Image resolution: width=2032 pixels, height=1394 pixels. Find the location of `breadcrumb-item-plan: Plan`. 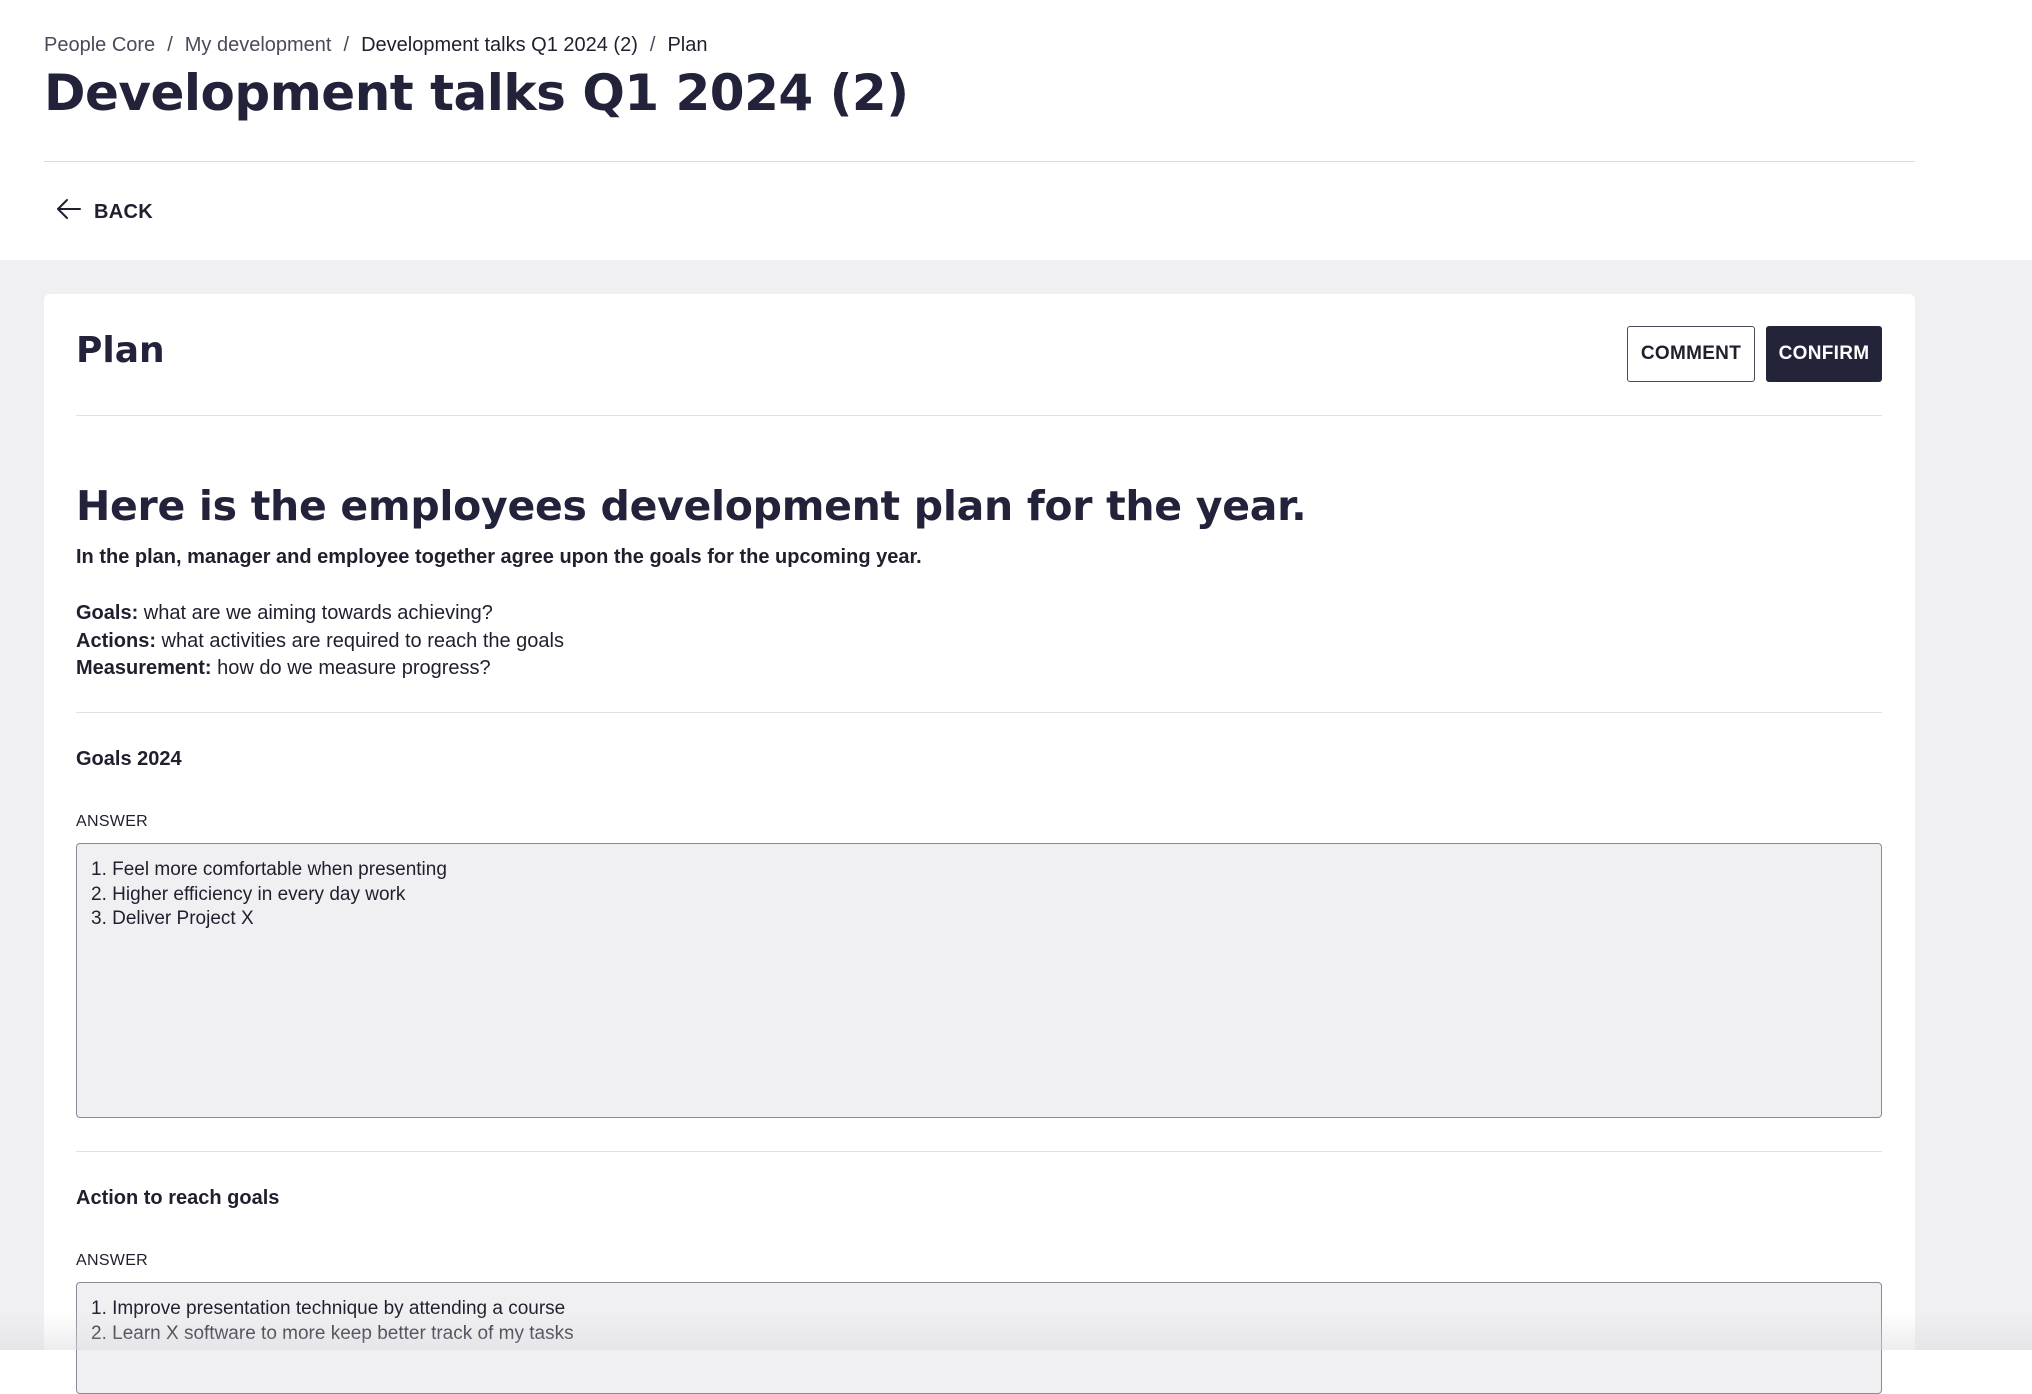

breadcrumb-item-plan: Plan is located at coordinates (687, 45).